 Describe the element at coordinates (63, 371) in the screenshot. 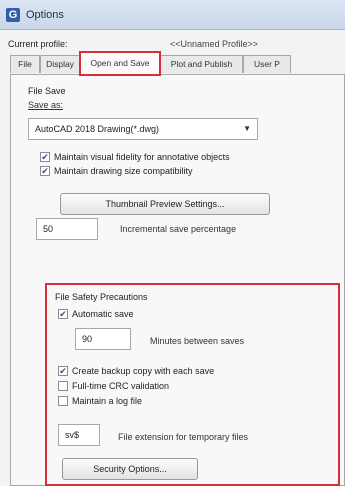

I see `backup-copy-checkbox: ✔` at that location.